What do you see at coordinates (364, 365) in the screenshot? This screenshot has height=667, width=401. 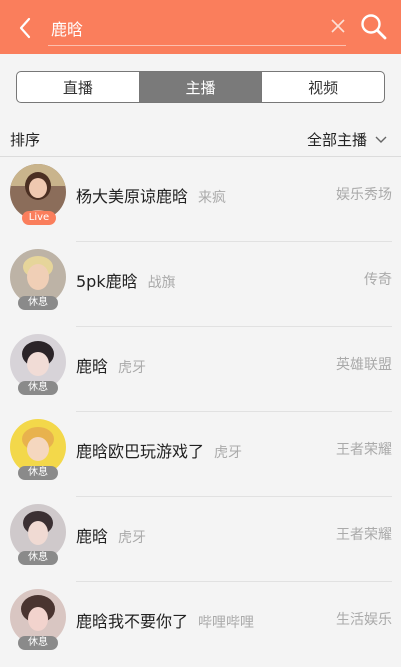 I see `result-category: 英雄联盟` at bounding box center [364, 365].